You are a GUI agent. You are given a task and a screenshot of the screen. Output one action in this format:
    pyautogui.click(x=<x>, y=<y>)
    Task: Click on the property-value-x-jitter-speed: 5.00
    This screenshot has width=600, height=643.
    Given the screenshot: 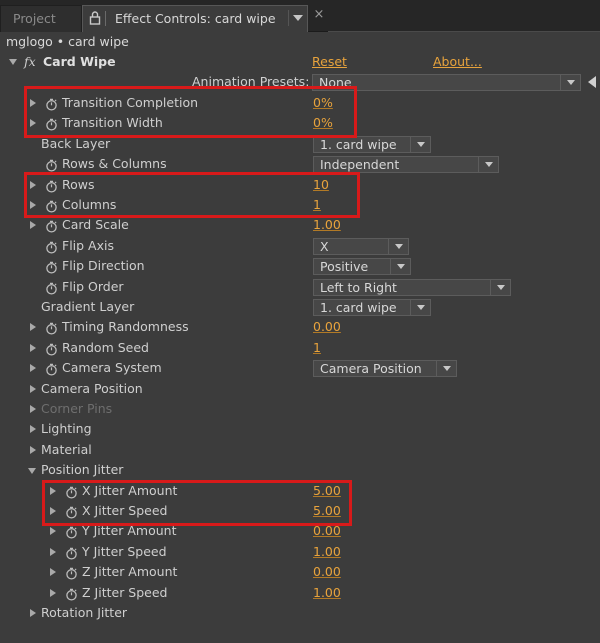 What is the action you would take?
    pyautogui.click(x=327, y=511)
    